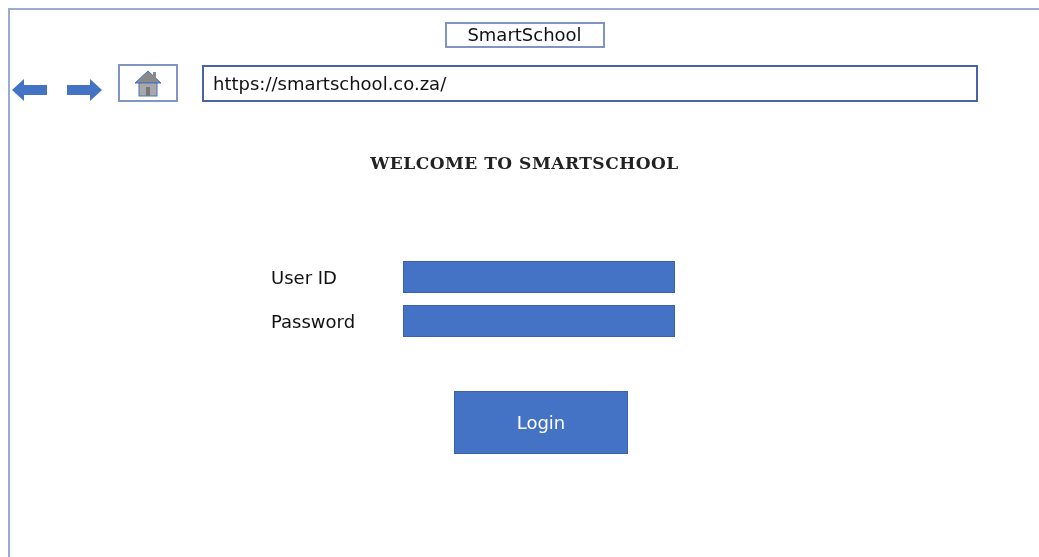  What do you see at coordinates (541, 422) in the screenshot?
I see `login-button: Login` at bounding box center [541, 422].